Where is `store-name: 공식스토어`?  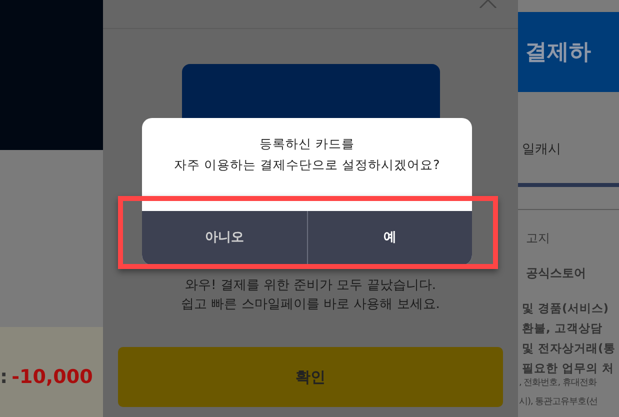
store-name: 공식스토어 is located at coordinates (556, 273).